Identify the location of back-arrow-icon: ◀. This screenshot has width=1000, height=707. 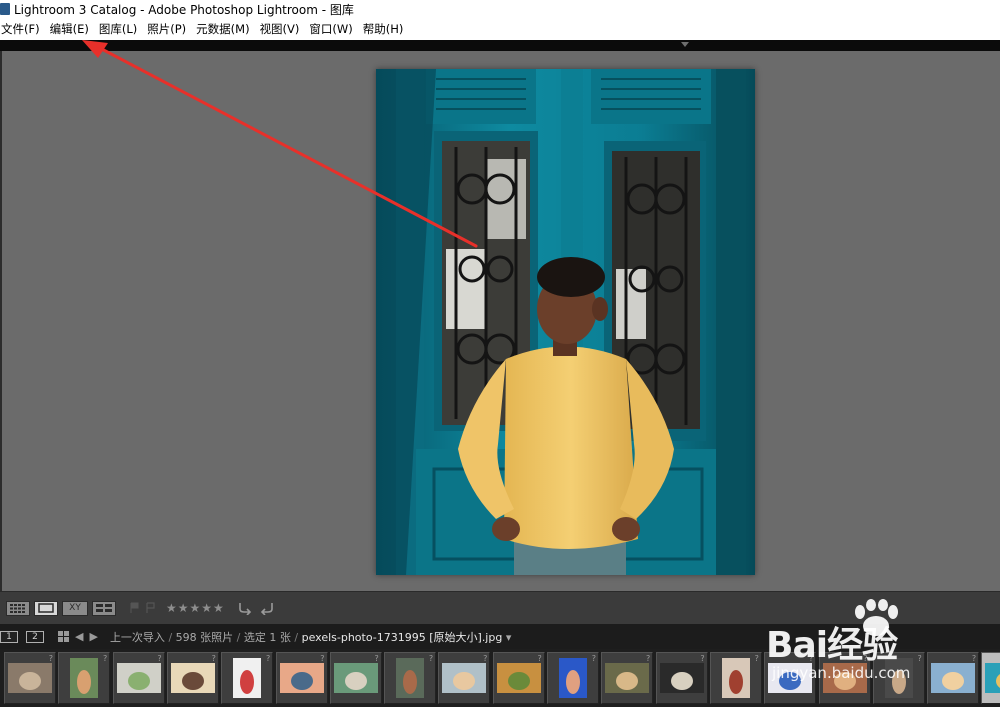
(79, 636).